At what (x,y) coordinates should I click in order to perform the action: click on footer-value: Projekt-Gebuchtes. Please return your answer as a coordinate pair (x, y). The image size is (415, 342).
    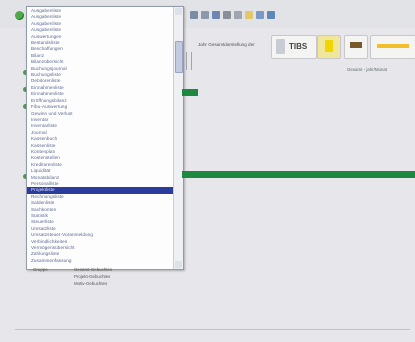
    Looking at the image, I should click on (92, 276).